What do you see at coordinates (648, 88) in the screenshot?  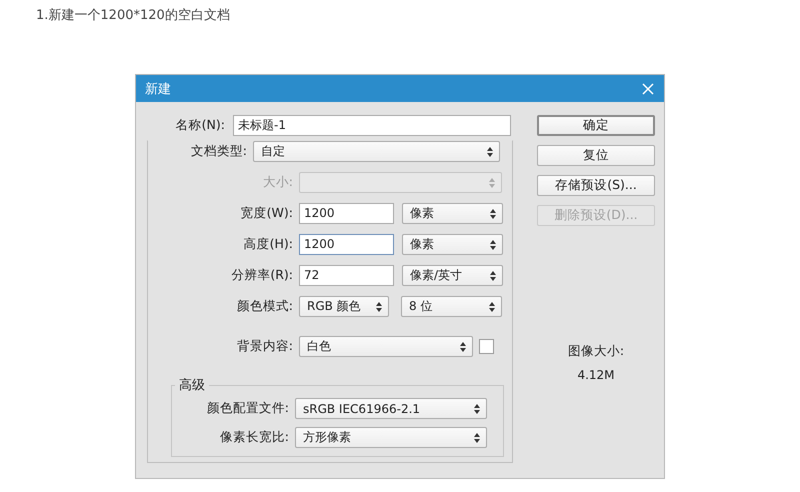 I see `close-icon` at bounding box center [648, 88].